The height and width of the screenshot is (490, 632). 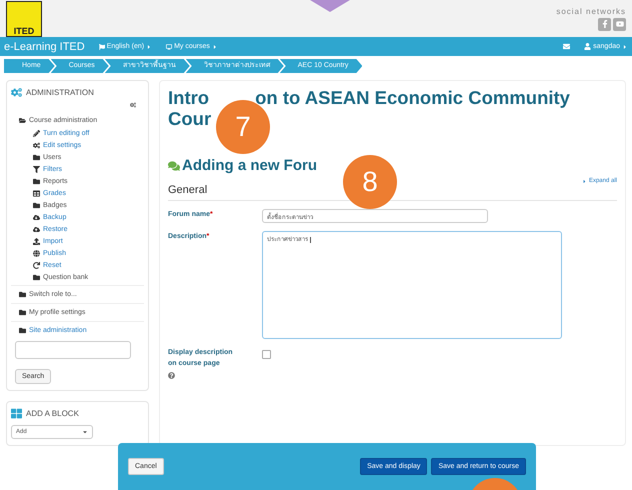 I want to click on filter-icon, so click(x=36, y=169).